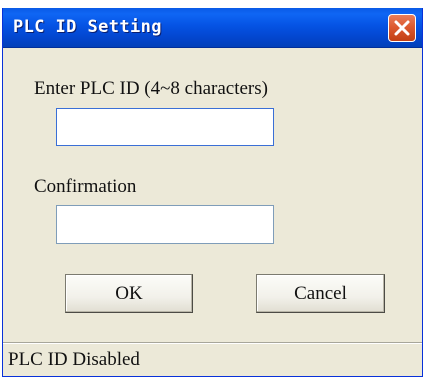 Image resolution: width=425 pixels, height=378 pixels. I want to click on confirmation-input, so click(165, 224).